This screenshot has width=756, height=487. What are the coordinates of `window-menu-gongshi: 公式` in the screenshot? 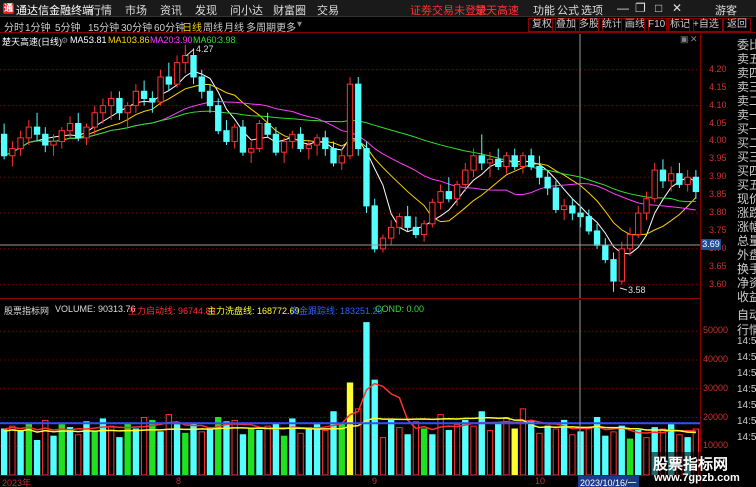 It's located at (568, 10).